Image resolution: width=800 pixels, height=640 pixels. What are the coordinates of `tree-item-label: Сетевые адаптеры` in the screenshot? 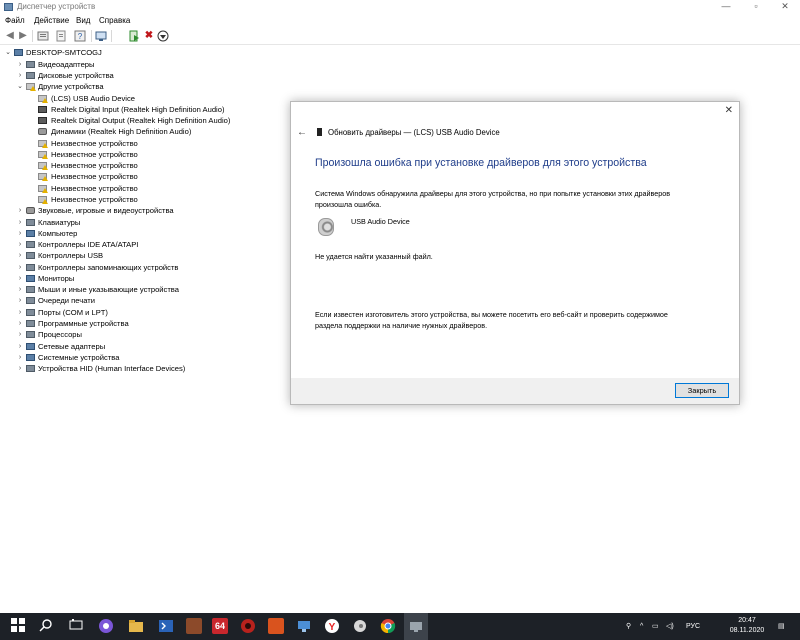 It's located at (72, 346).